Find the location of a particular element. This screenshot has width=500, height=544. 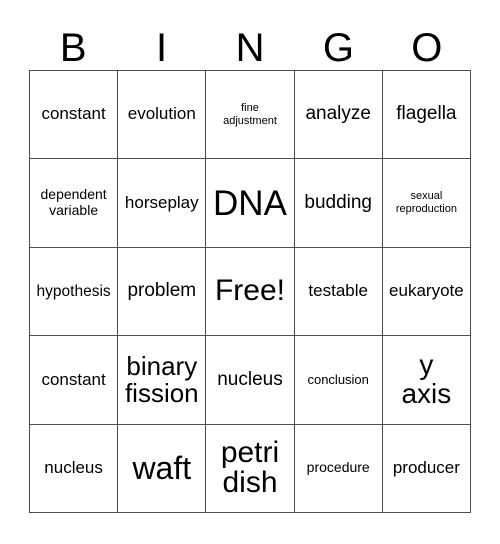

bingo-cell-label: waft is located at coordinates (162, 467).